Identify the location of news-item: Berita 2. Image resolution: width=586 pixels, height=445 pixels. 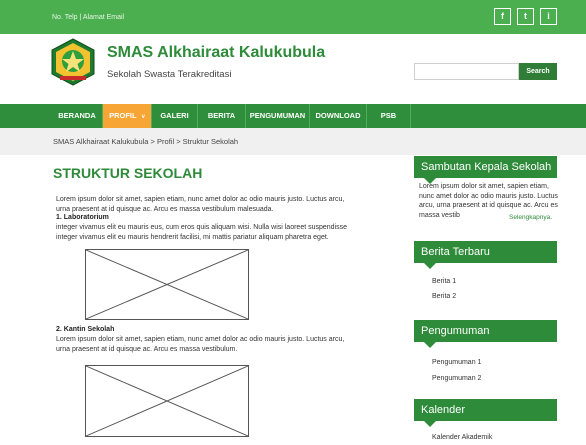
(444, 296).